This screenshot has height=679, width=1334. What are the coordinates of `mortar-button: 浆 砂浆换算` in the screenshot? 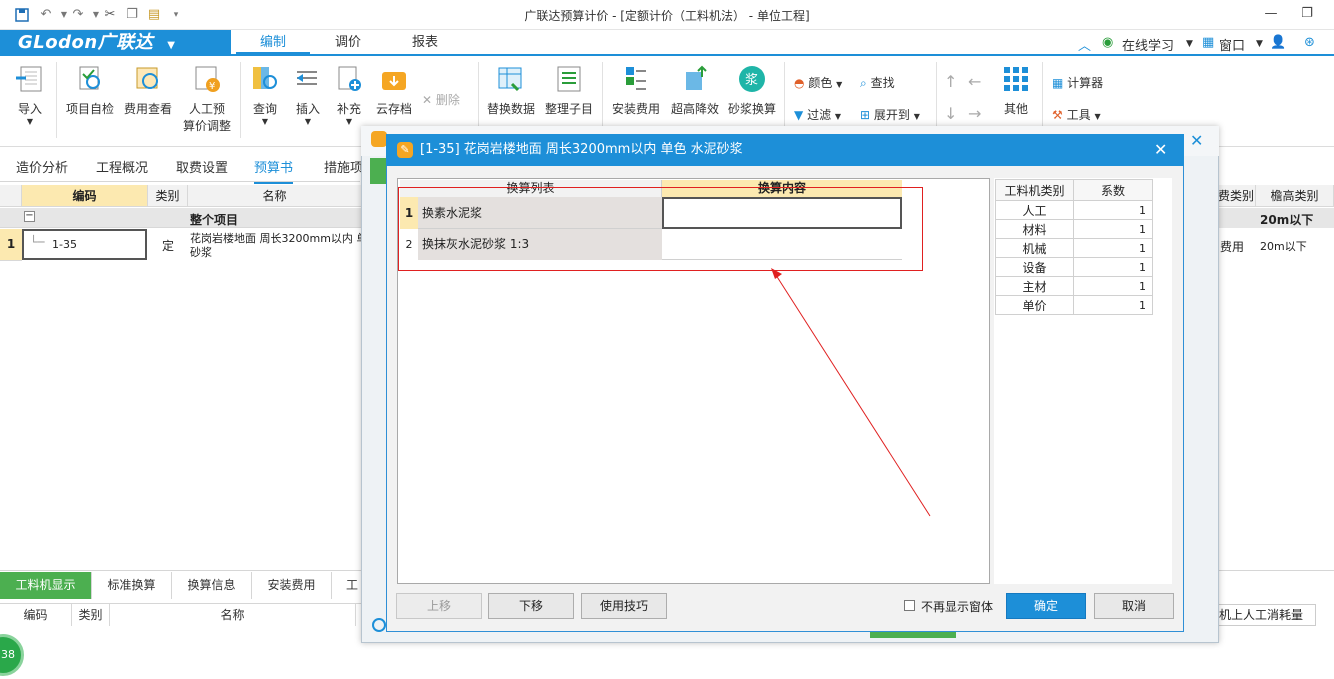 It's located at (752, 90).